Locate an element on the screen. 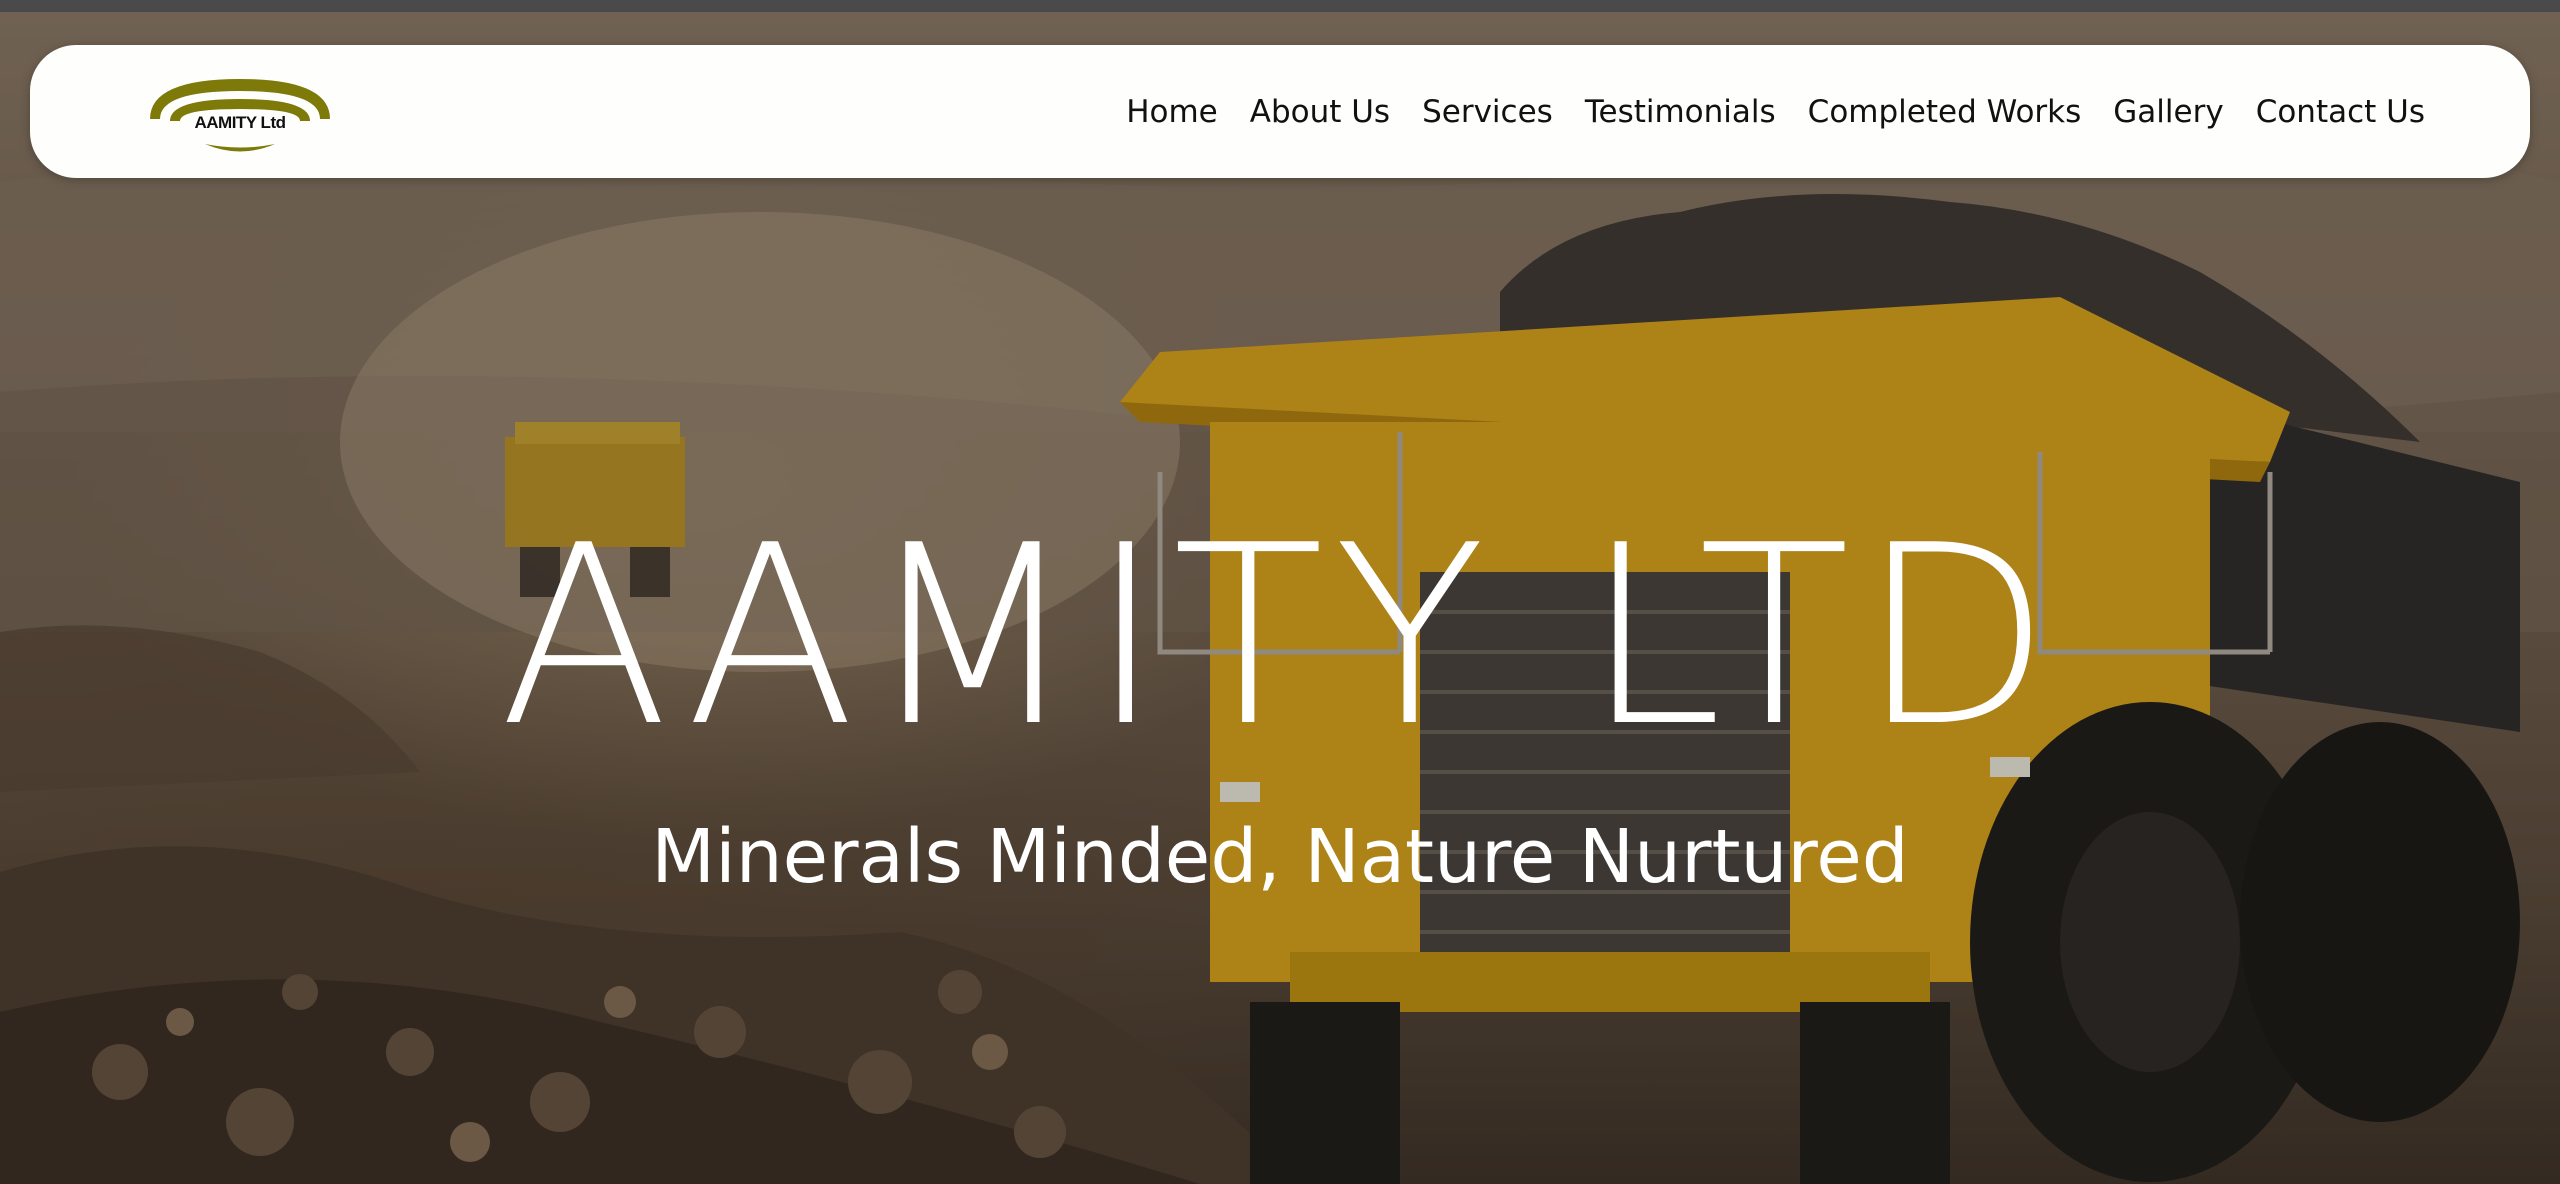  nav-item-gallery: Gallery is located at coordinates (2168, 112).